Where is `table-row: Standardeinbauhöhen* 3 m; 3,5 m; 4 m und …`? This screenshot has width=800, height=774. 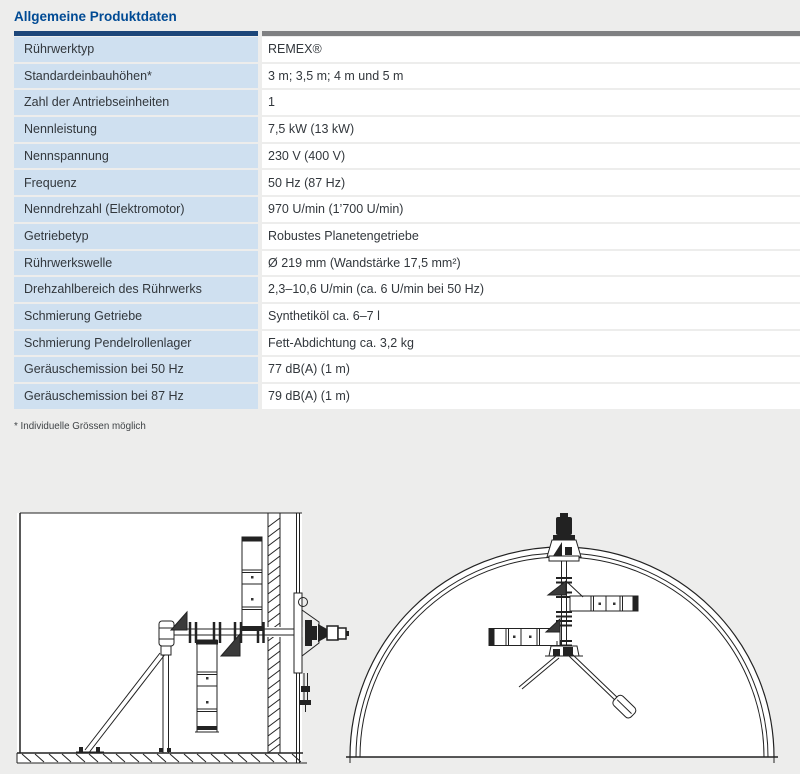 table-row: Standardeinbauhöhen* 3 m; 3,5 m; 4 m und … is located at coordinates (407, 76).